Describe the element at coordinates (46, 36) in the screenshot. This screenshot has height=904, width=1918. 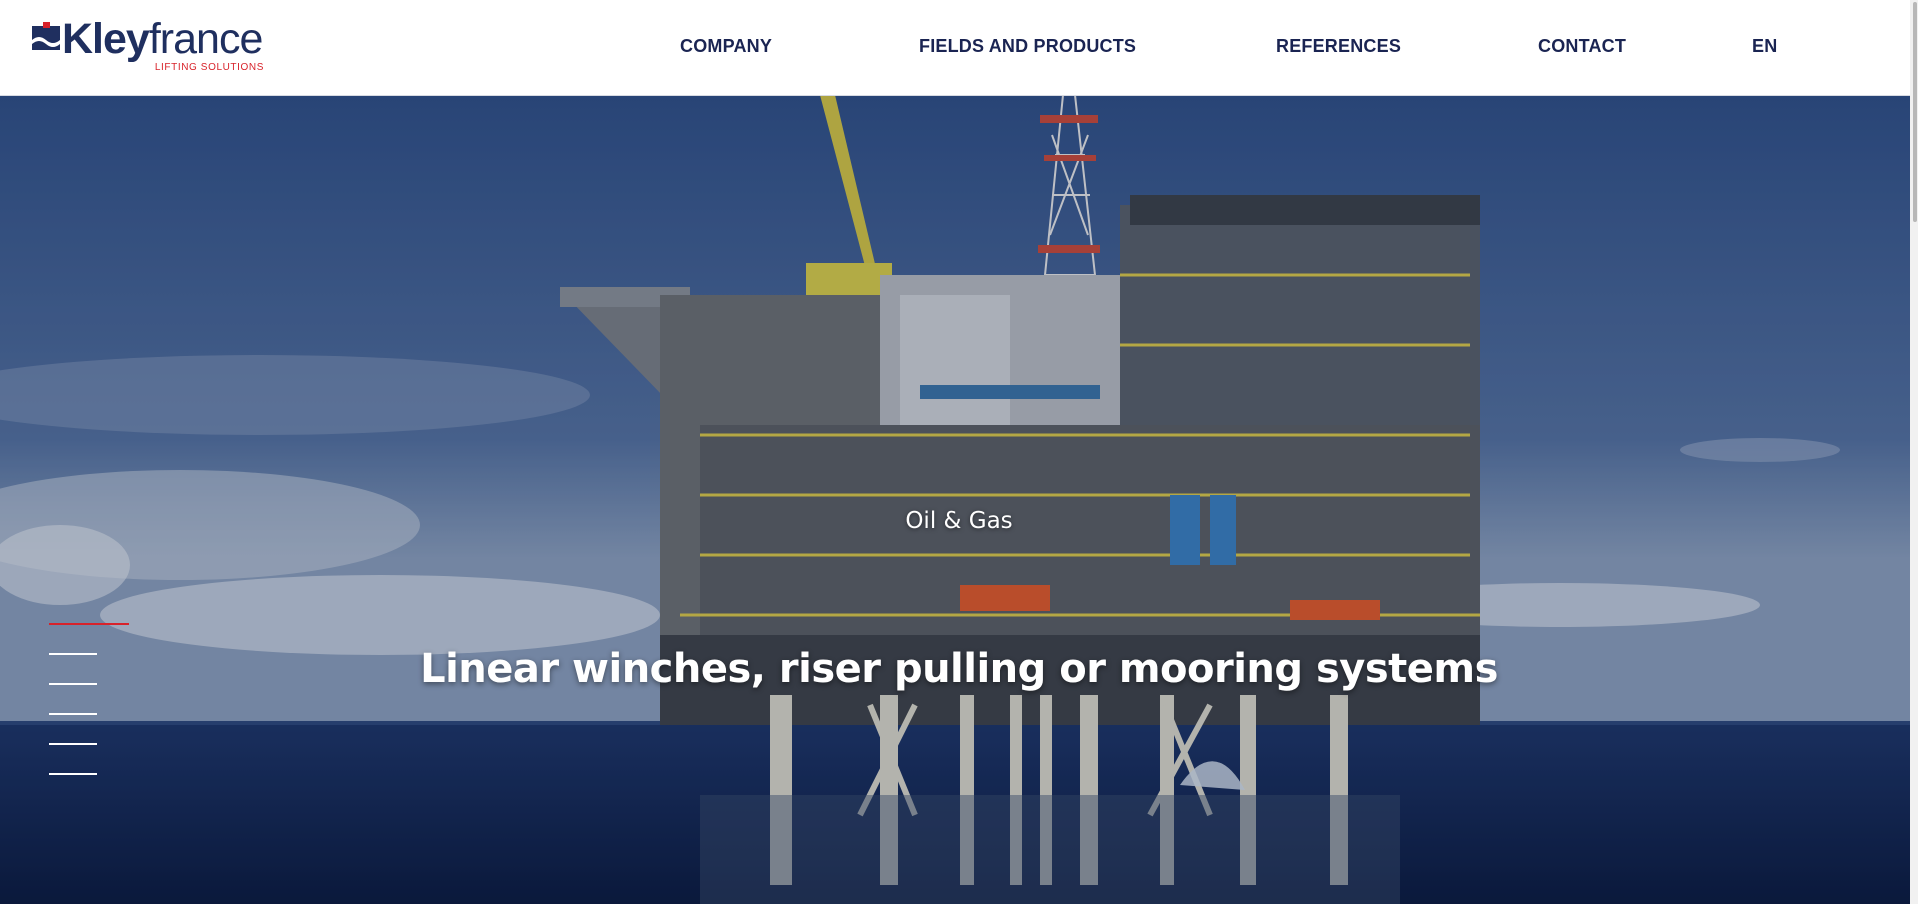
I see `logo-mark-icon` at that location.